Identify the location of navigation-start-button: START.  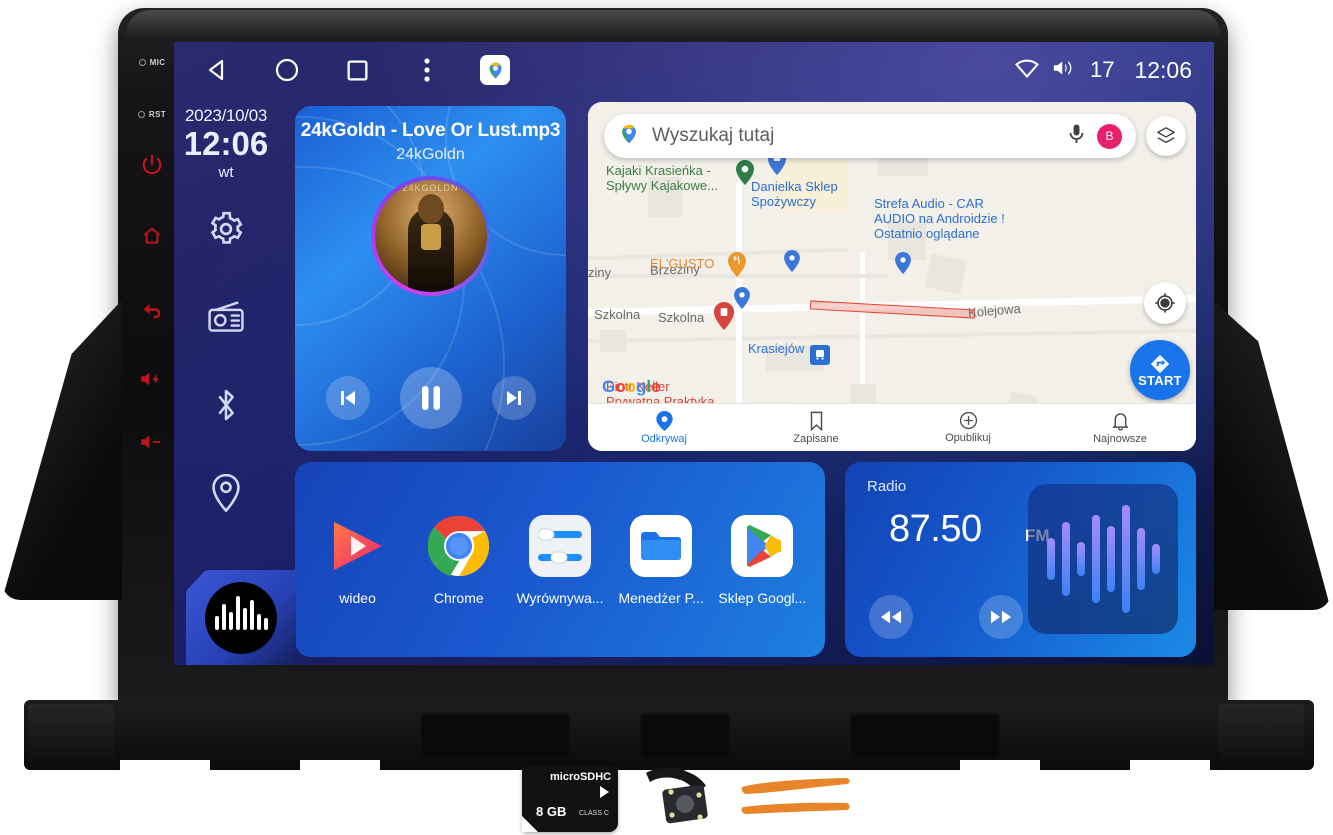
(1160, 370).